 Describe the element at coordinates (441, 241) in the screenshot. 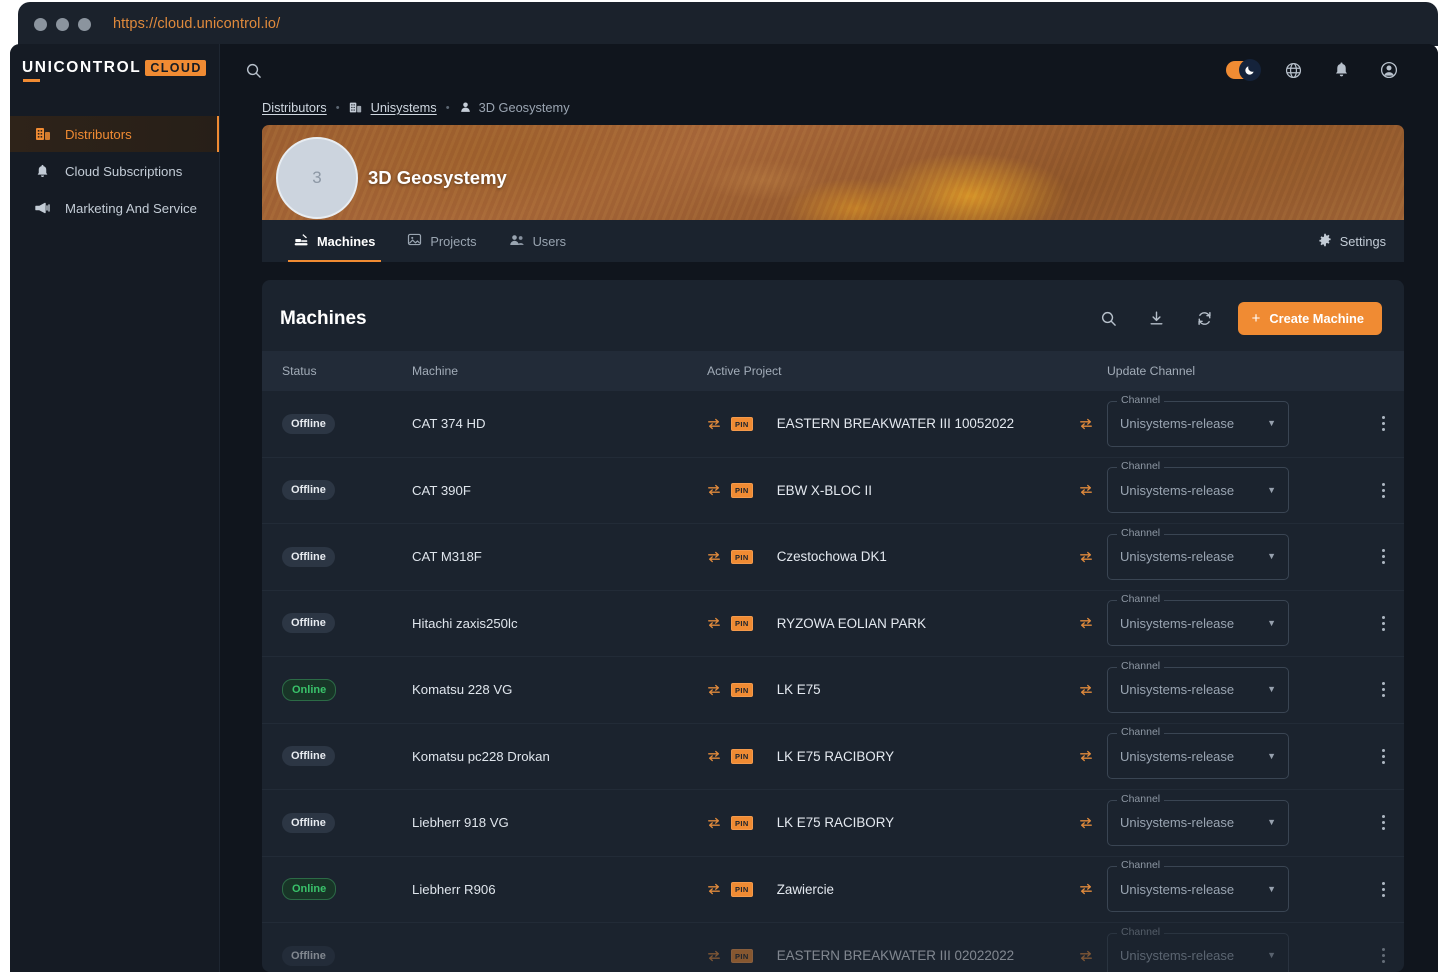

I see `tab-projects: Projects` at that location.